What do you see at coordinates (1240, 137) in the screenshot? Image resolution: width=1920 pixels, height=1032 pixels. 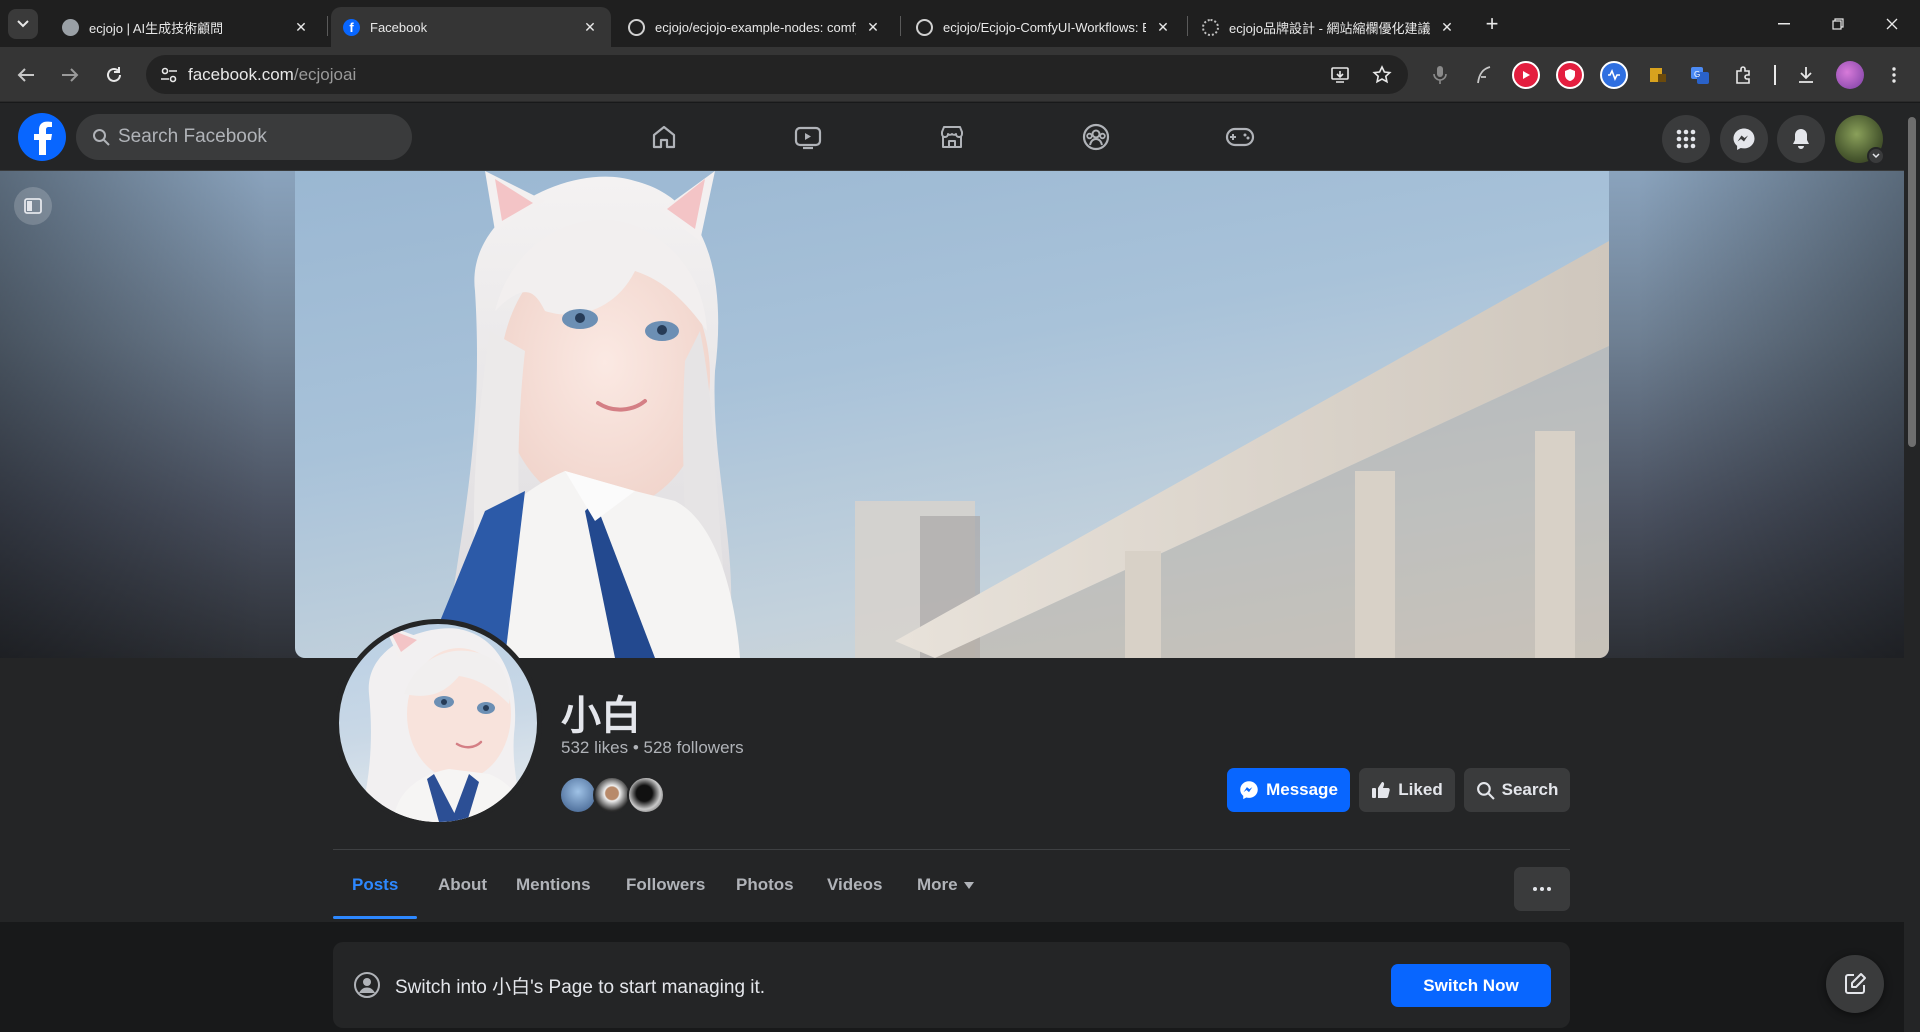 I see `nav-gaming` at bounding box center [1240, 137].